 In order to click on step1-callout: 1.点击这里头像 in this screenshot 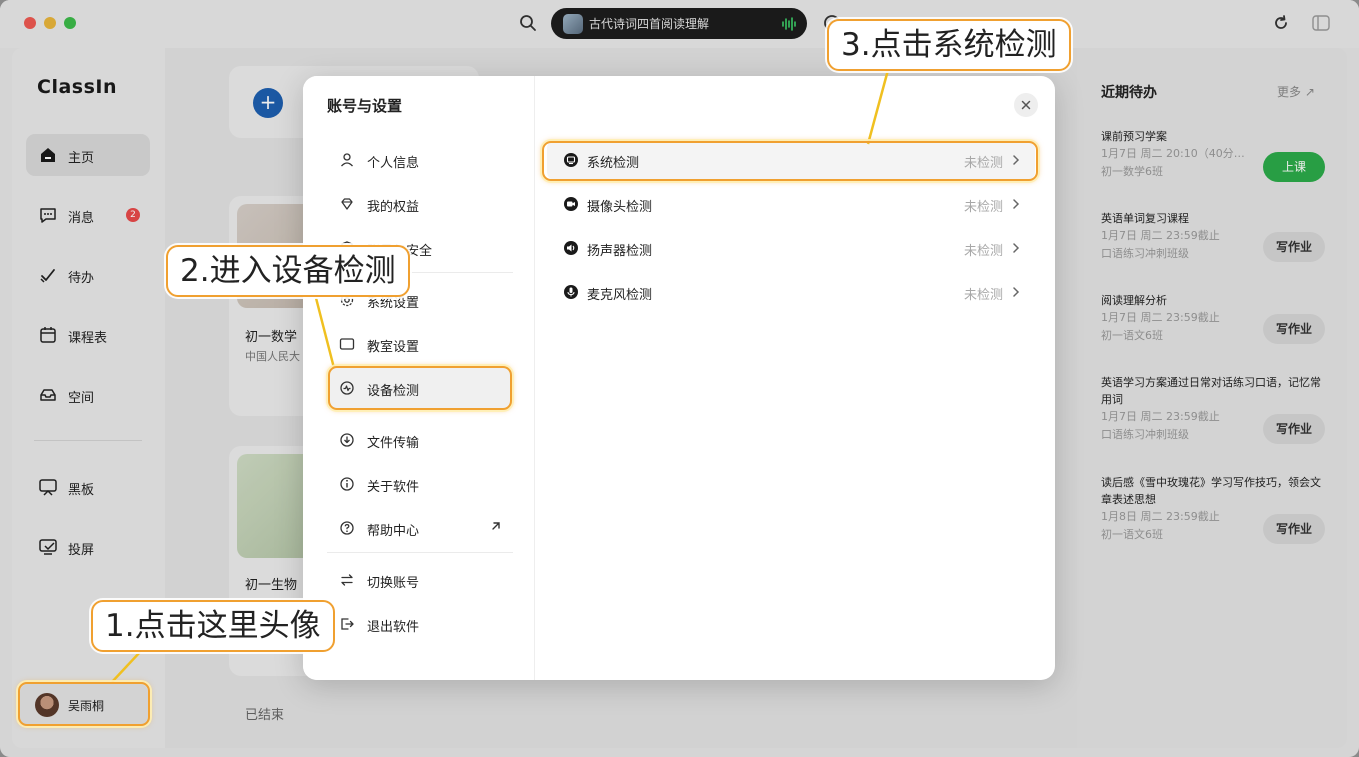, I will do `click(213, 626)`.